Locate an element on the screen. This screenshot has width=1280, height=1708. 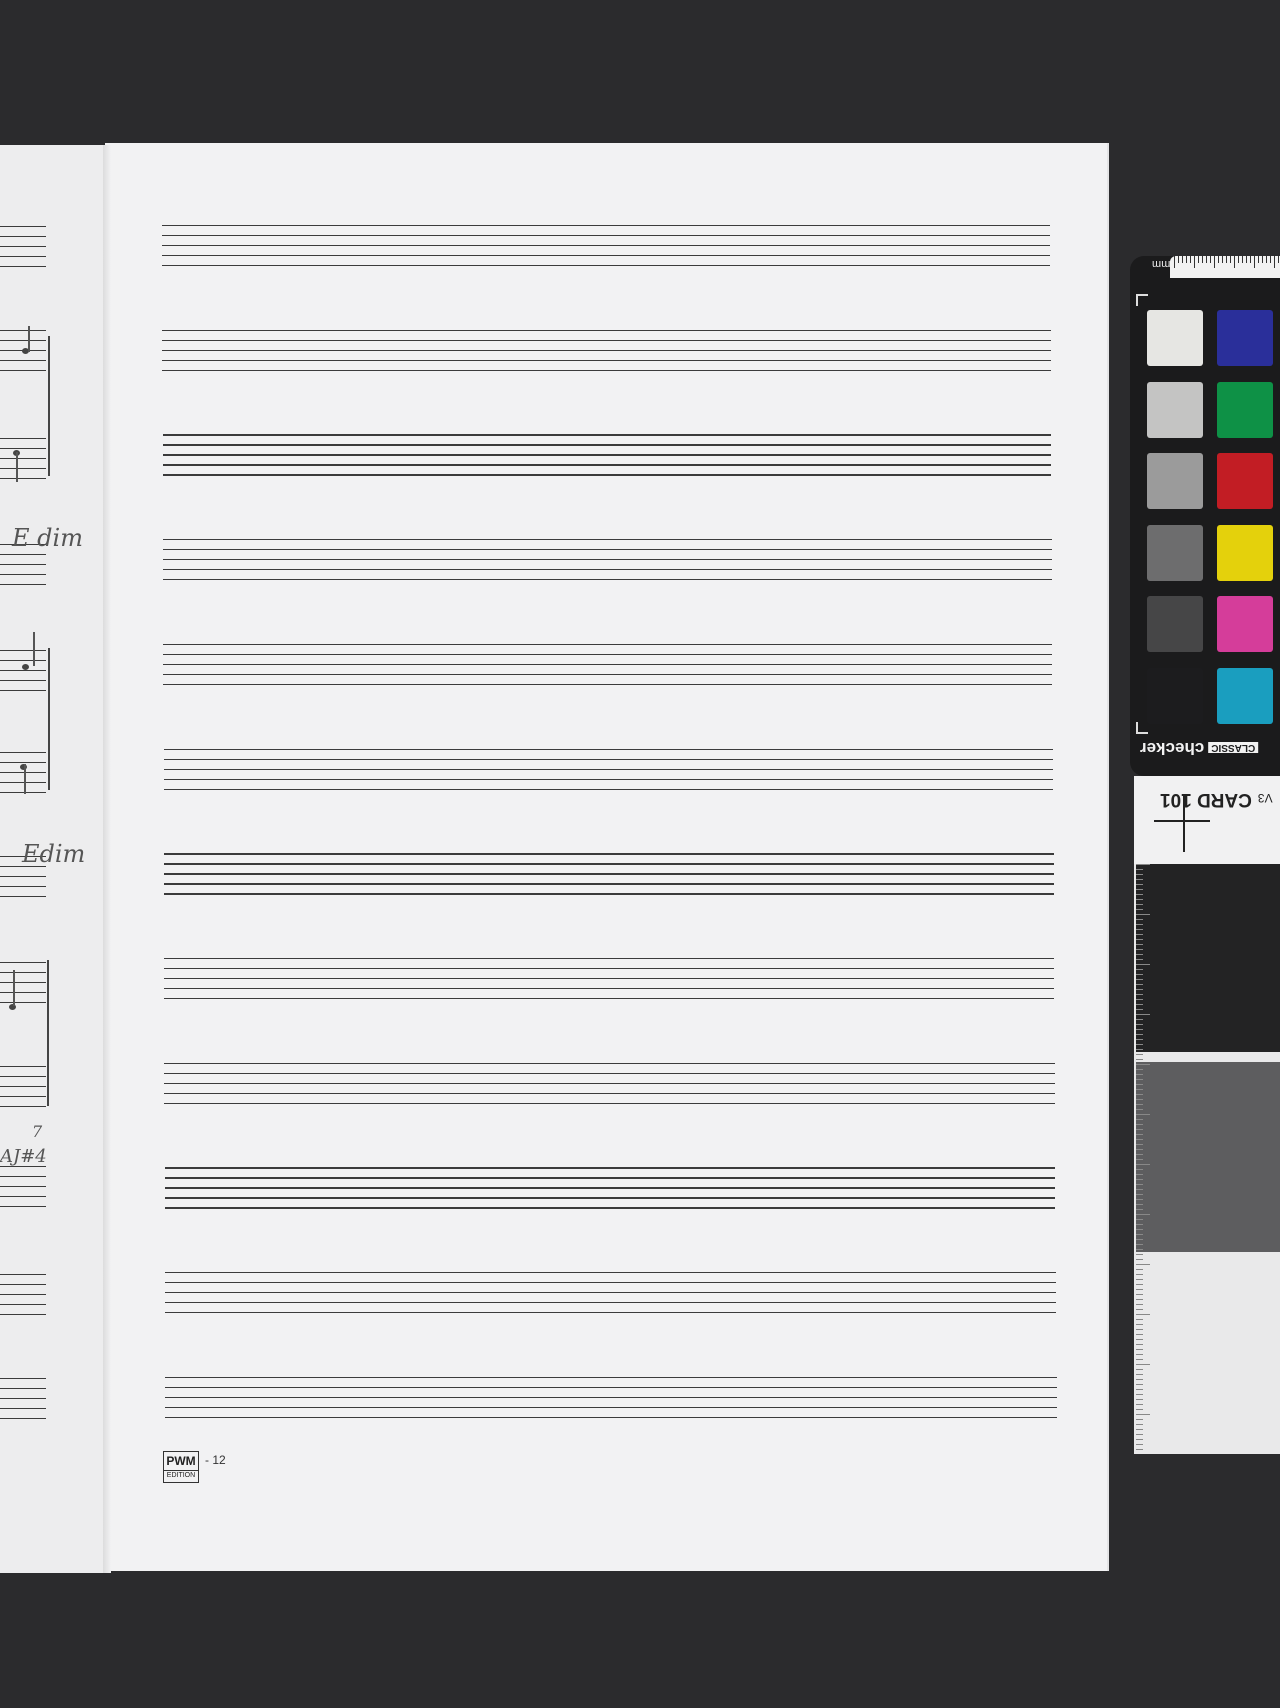
book-gutter is located at coordinates (107, 859).